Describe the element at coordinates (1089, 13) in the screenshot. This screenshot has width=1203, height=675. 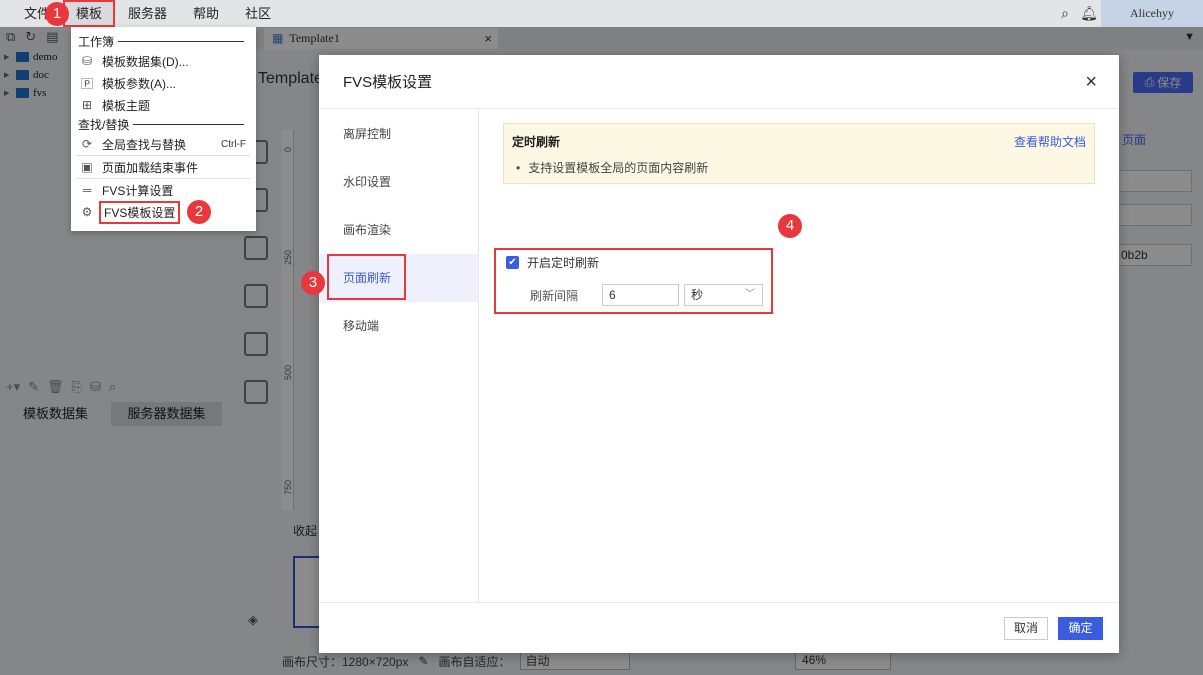
I see `bell-icon: 🔔︎` at that location.